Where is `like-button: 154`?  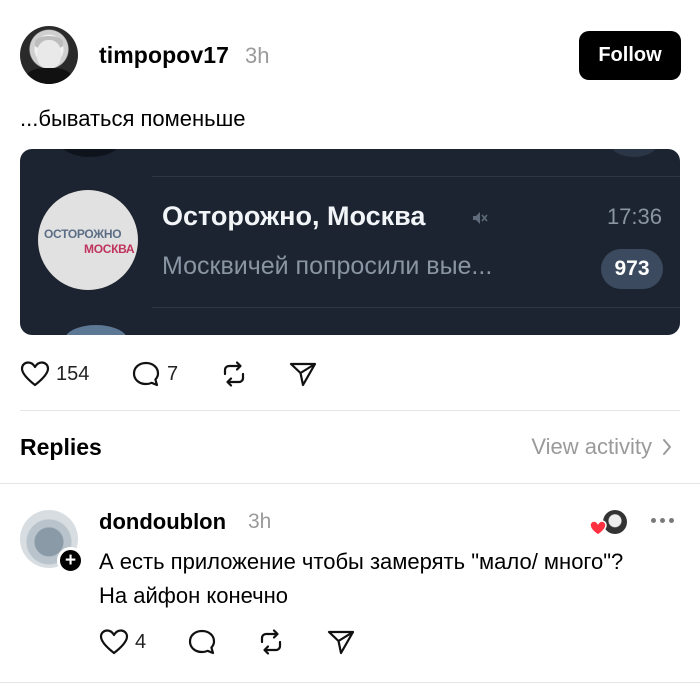
like-button: 154 is located at coordinates (54, 374).